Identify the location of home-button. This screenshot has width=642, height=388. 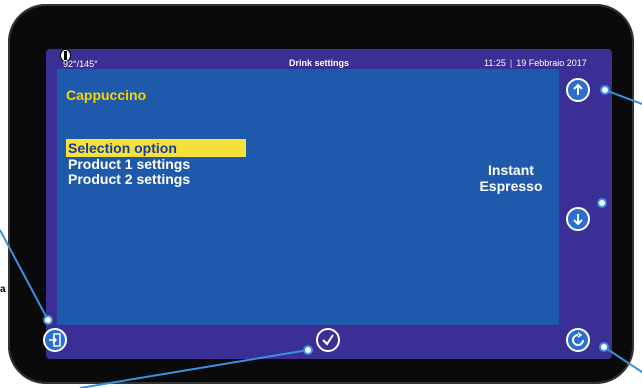
(578, 340).